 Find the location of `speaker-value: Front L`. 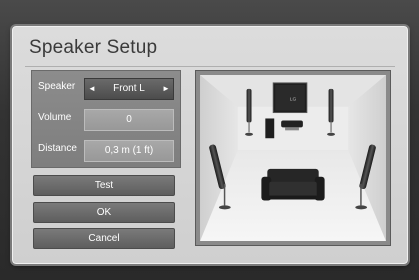

speaker-value: Front L is located at coordinates (129, 88).